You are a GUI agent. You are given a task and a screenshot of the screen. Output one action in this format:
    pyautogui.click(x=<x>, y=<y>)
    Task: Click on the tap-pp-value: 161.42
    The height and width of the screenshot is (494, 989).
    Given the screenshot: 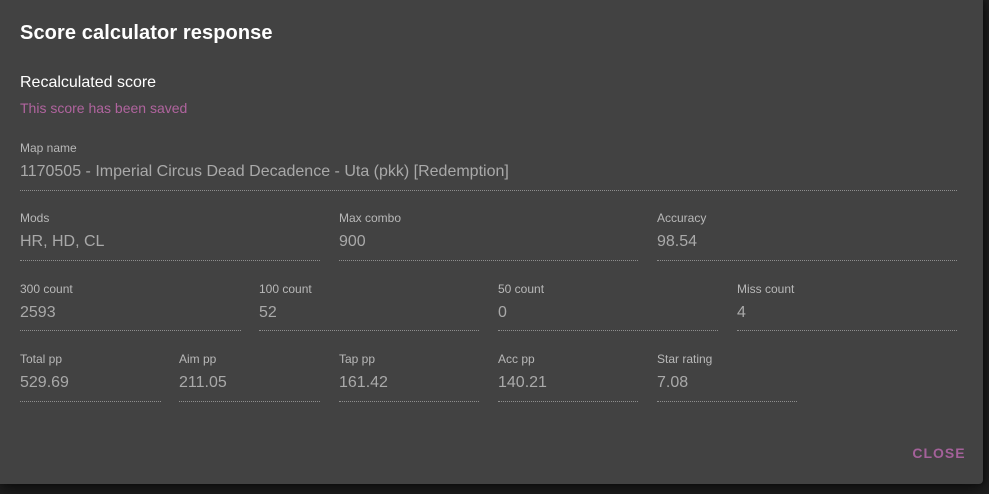 What is the action you would take?
    pyautogui.click(x=363, y=382)
    